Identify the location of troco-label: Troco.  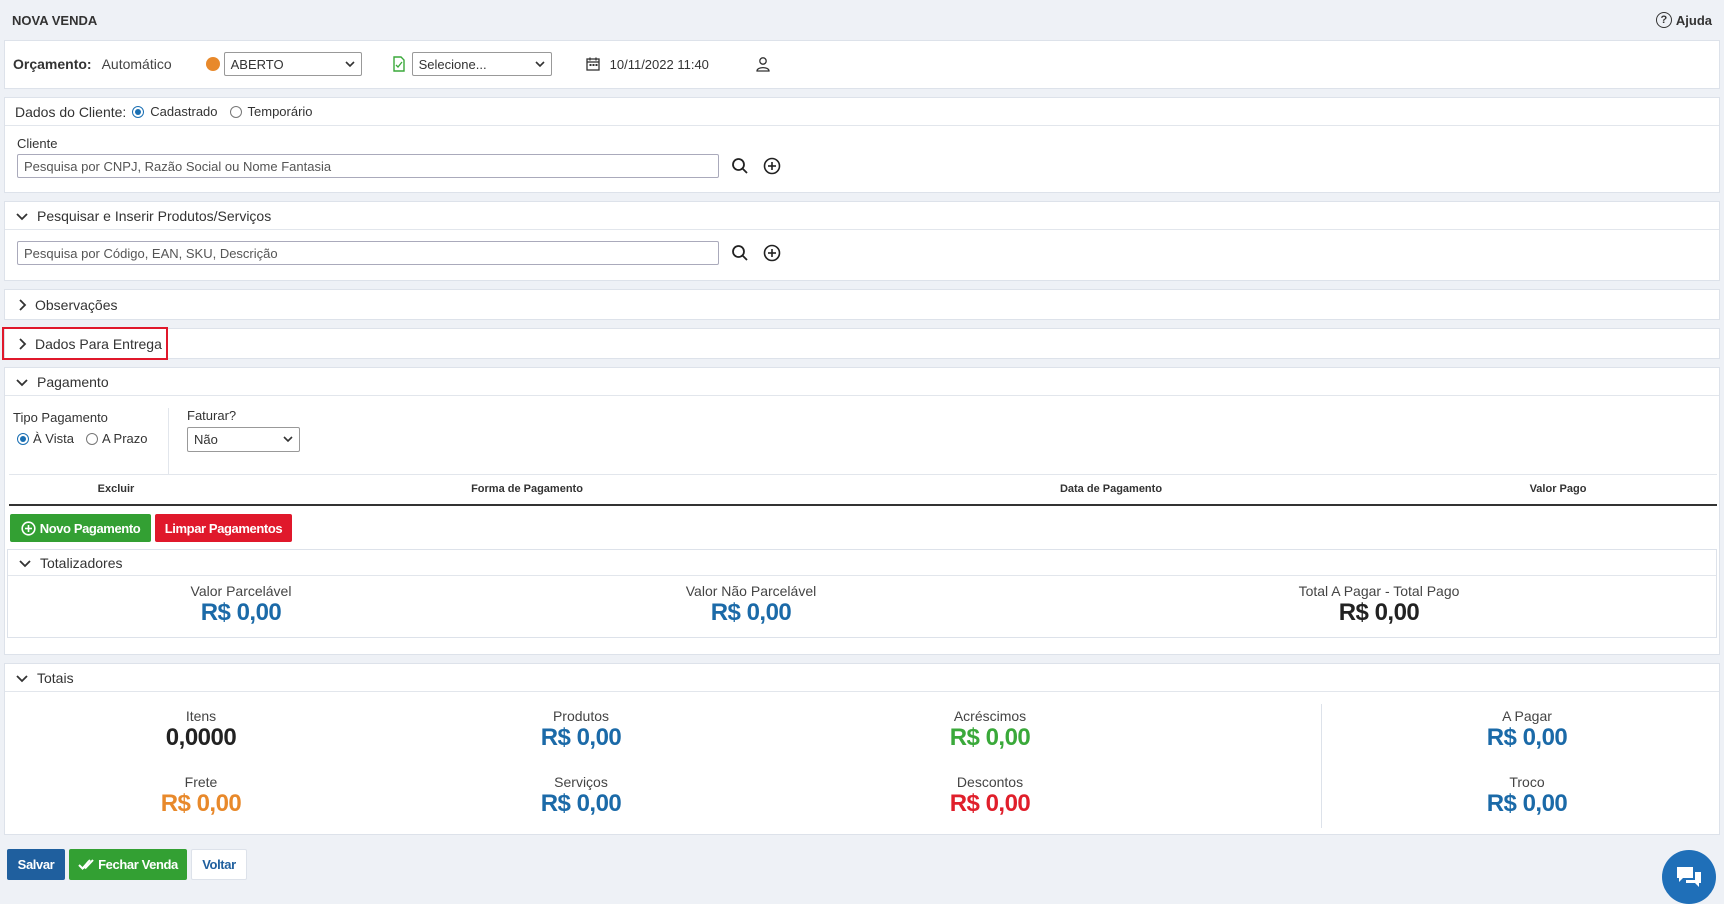
(1527, 782).